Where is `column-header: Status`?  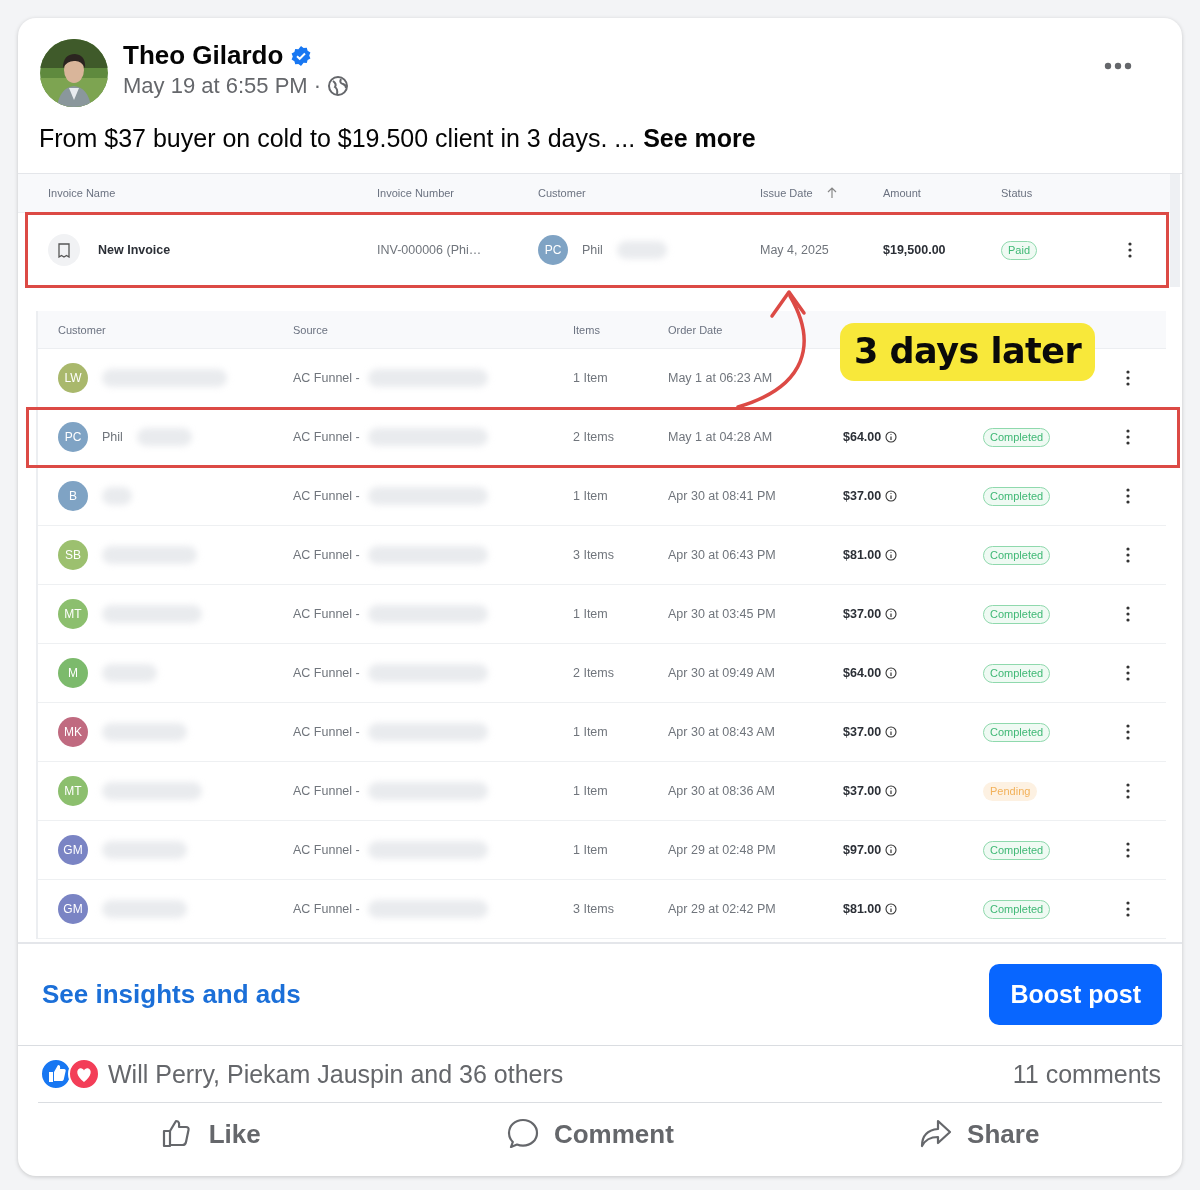 column-header: Status is located at coordinates (1017, 193).